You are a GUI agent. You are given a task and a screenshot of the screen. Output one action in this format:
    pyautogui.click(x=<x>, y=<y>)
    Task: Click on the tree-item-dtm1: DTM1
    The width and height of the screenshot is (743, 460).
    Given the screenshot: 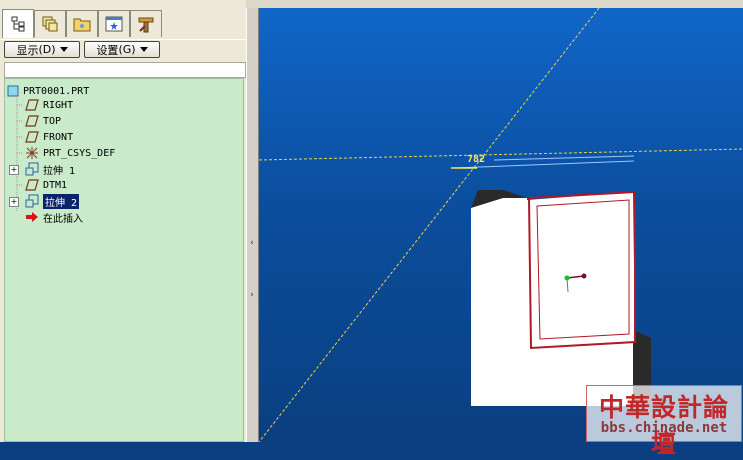 What is the action you would take?
    pyautogui.click(x=46, y=185)
    